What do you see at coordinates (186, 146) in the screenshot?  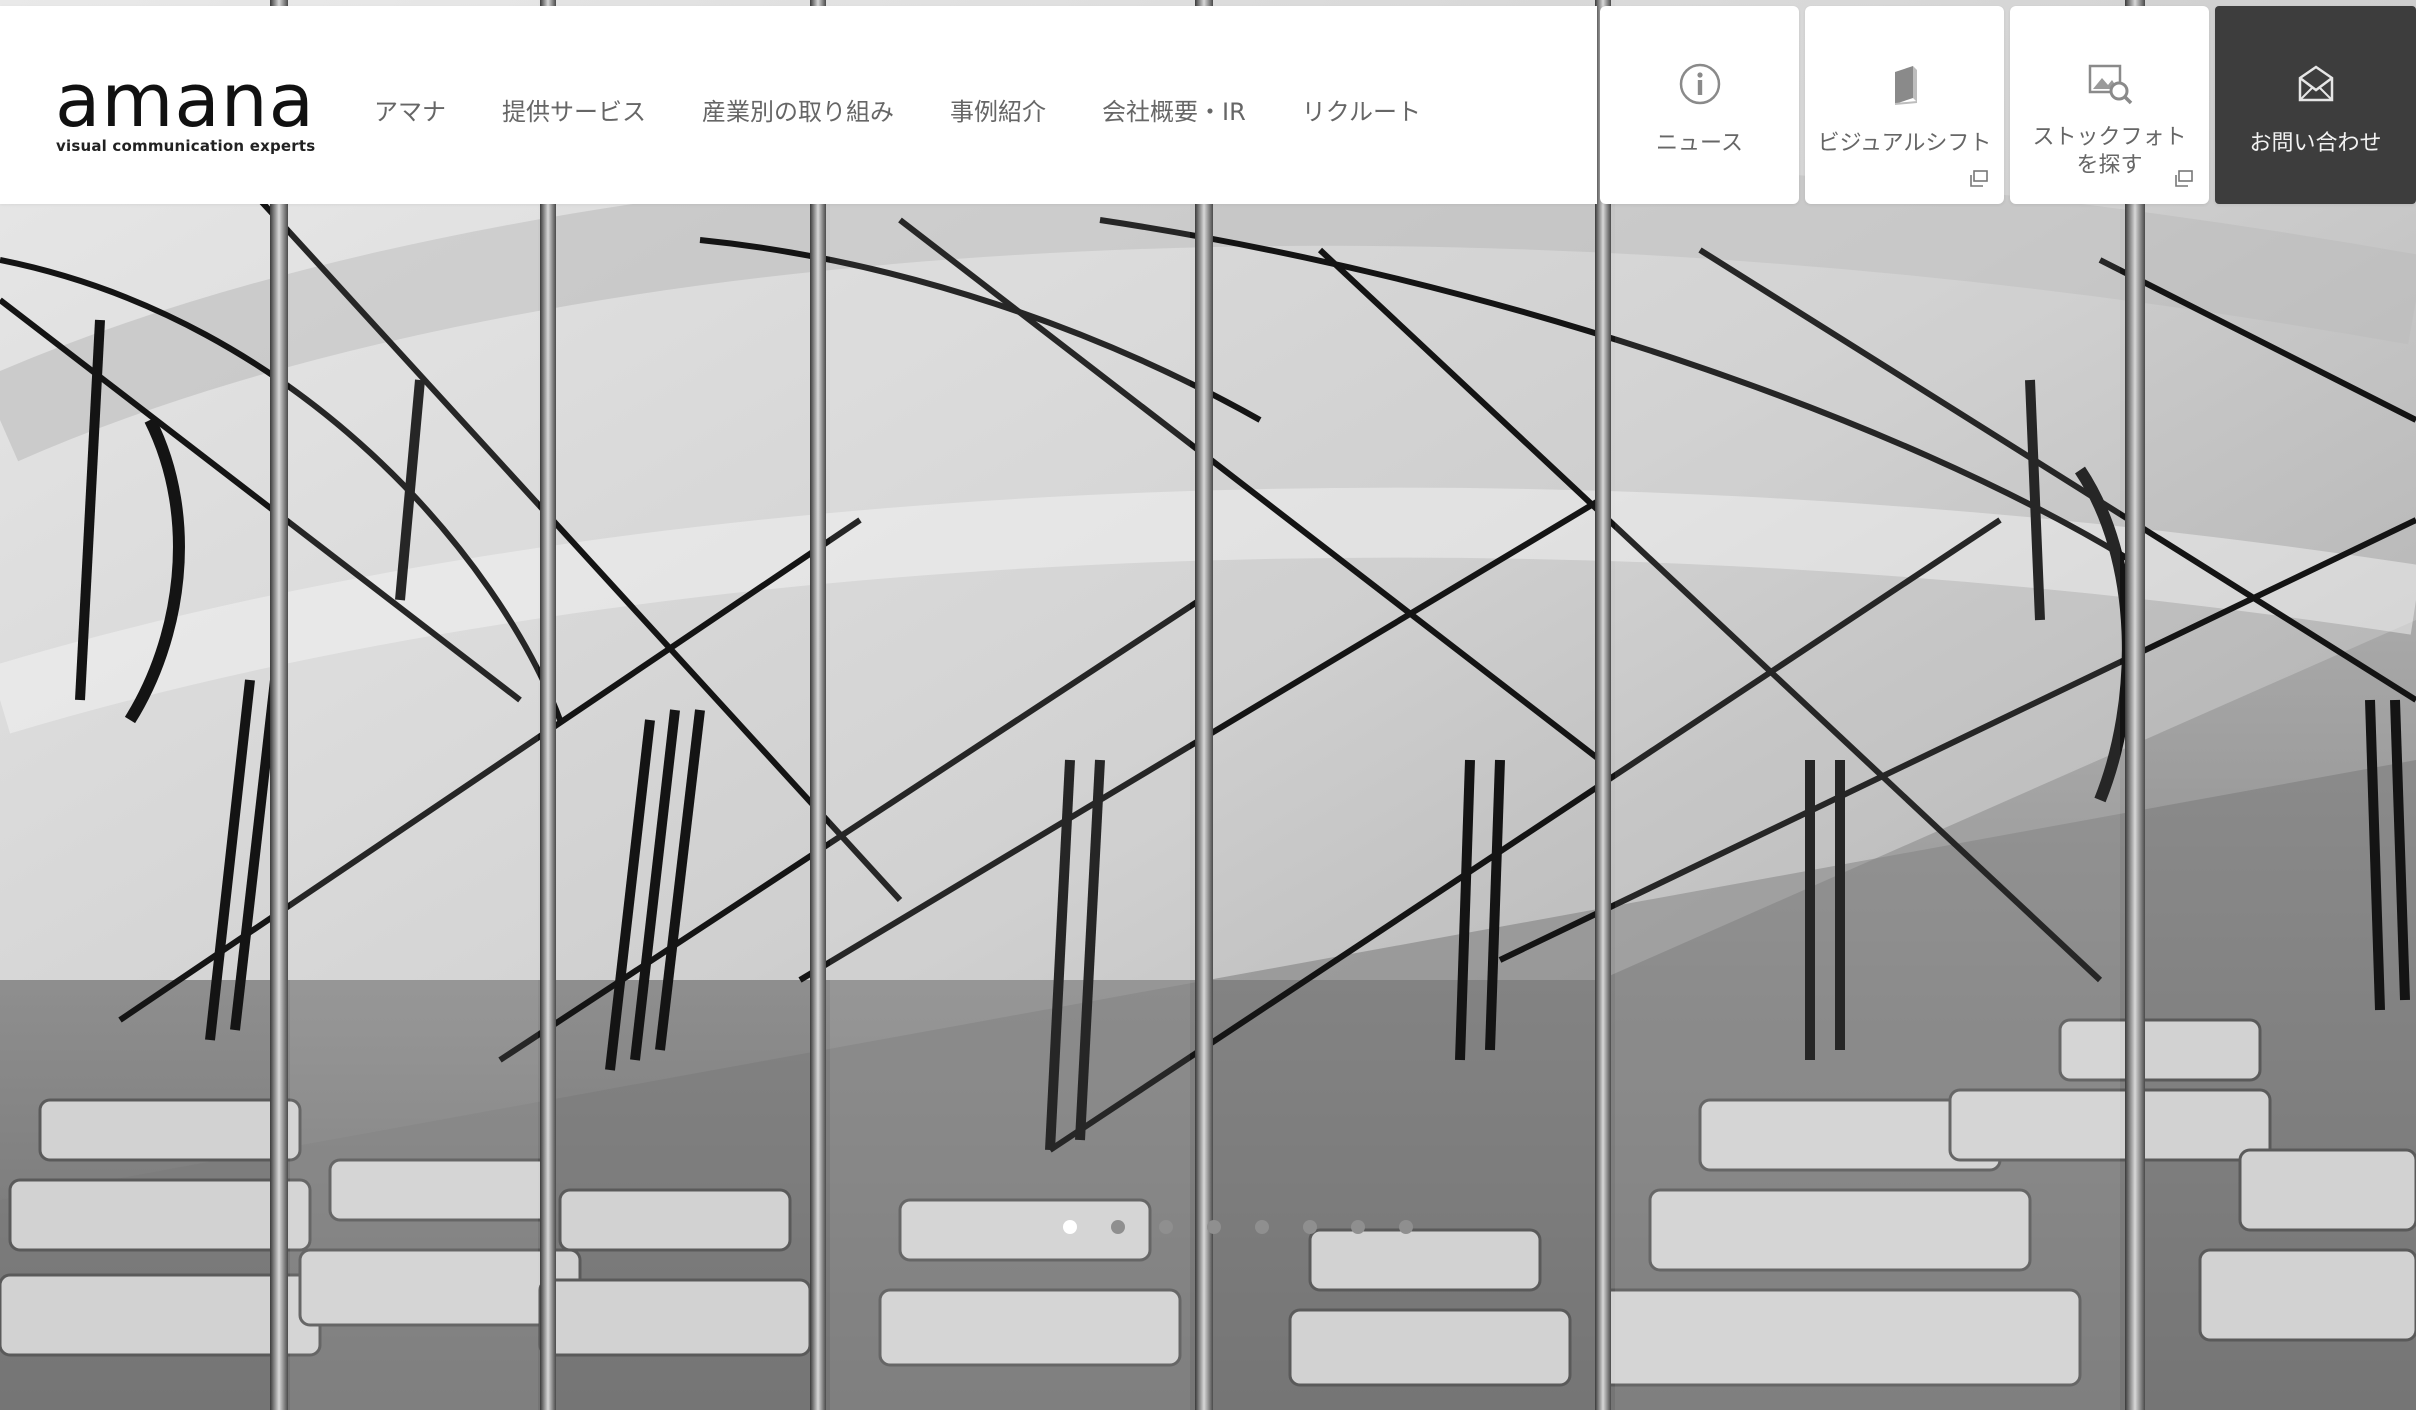 I see `logo-tagline: visual communication experts` at bounding box center [186, 146].